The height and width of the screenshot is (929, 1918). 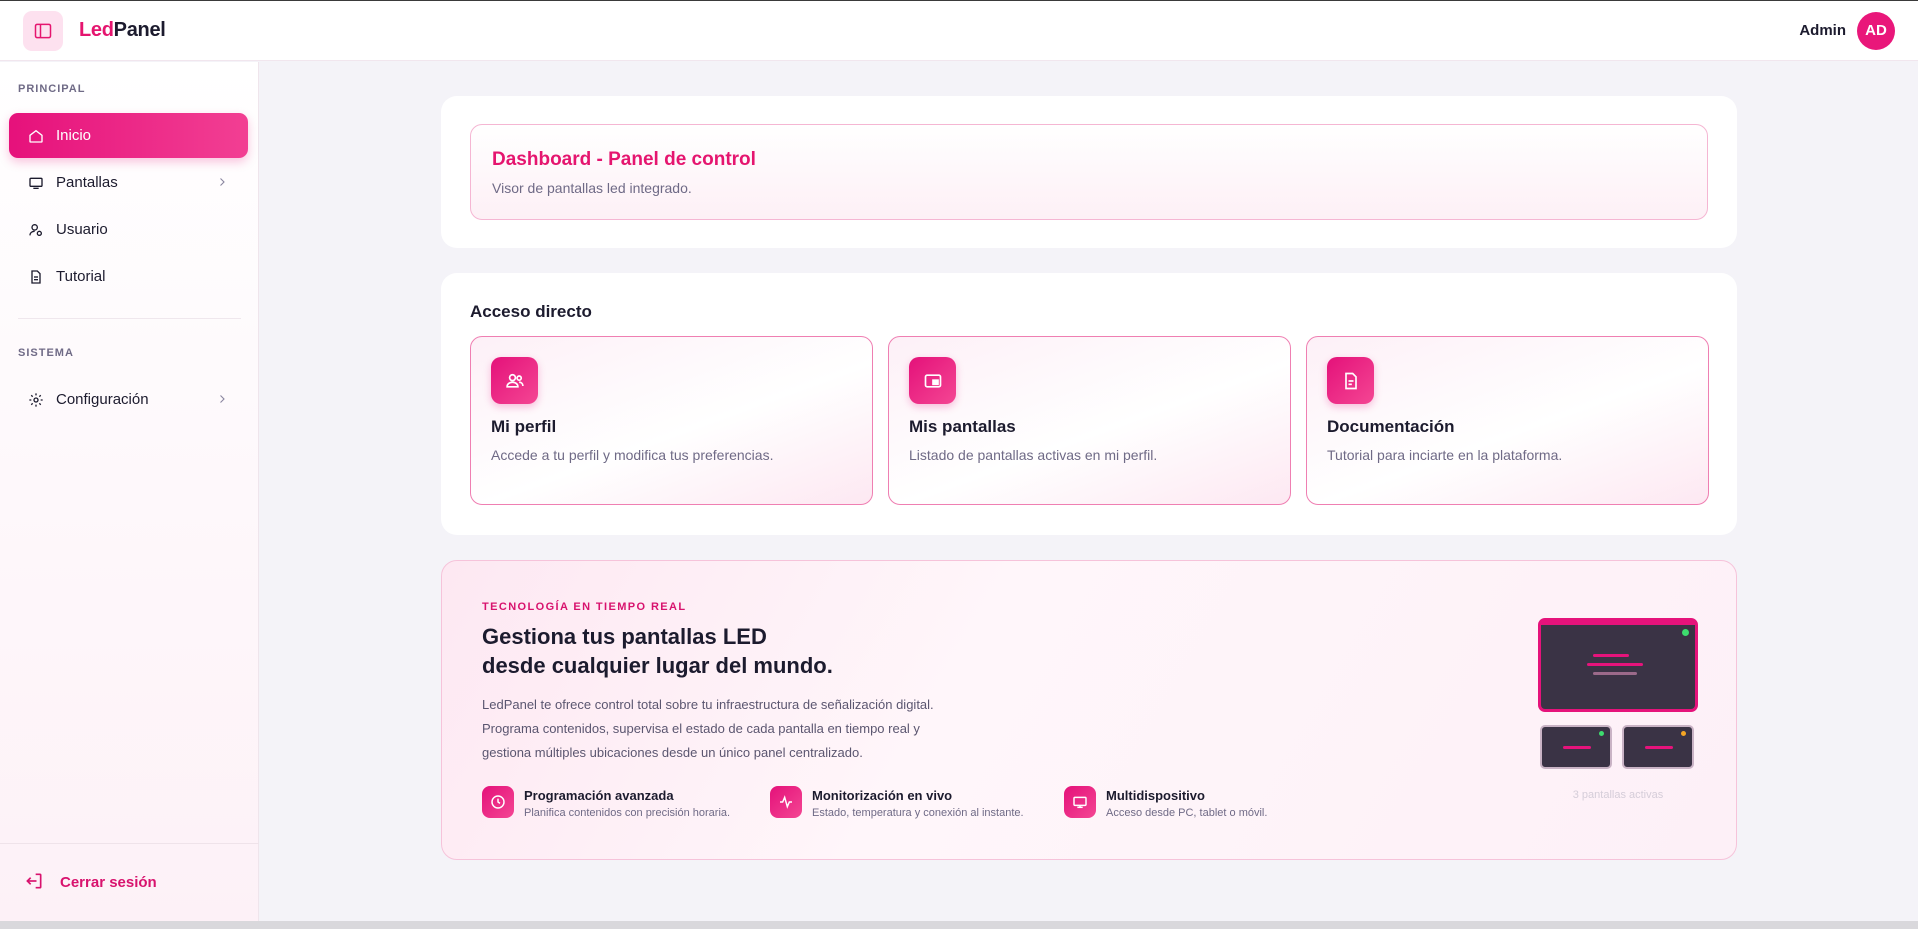 What do you see at coordinates (1391, 426) in the screenshot?
I see `tile-title: Documentación` at bounding box center [1391, 426].